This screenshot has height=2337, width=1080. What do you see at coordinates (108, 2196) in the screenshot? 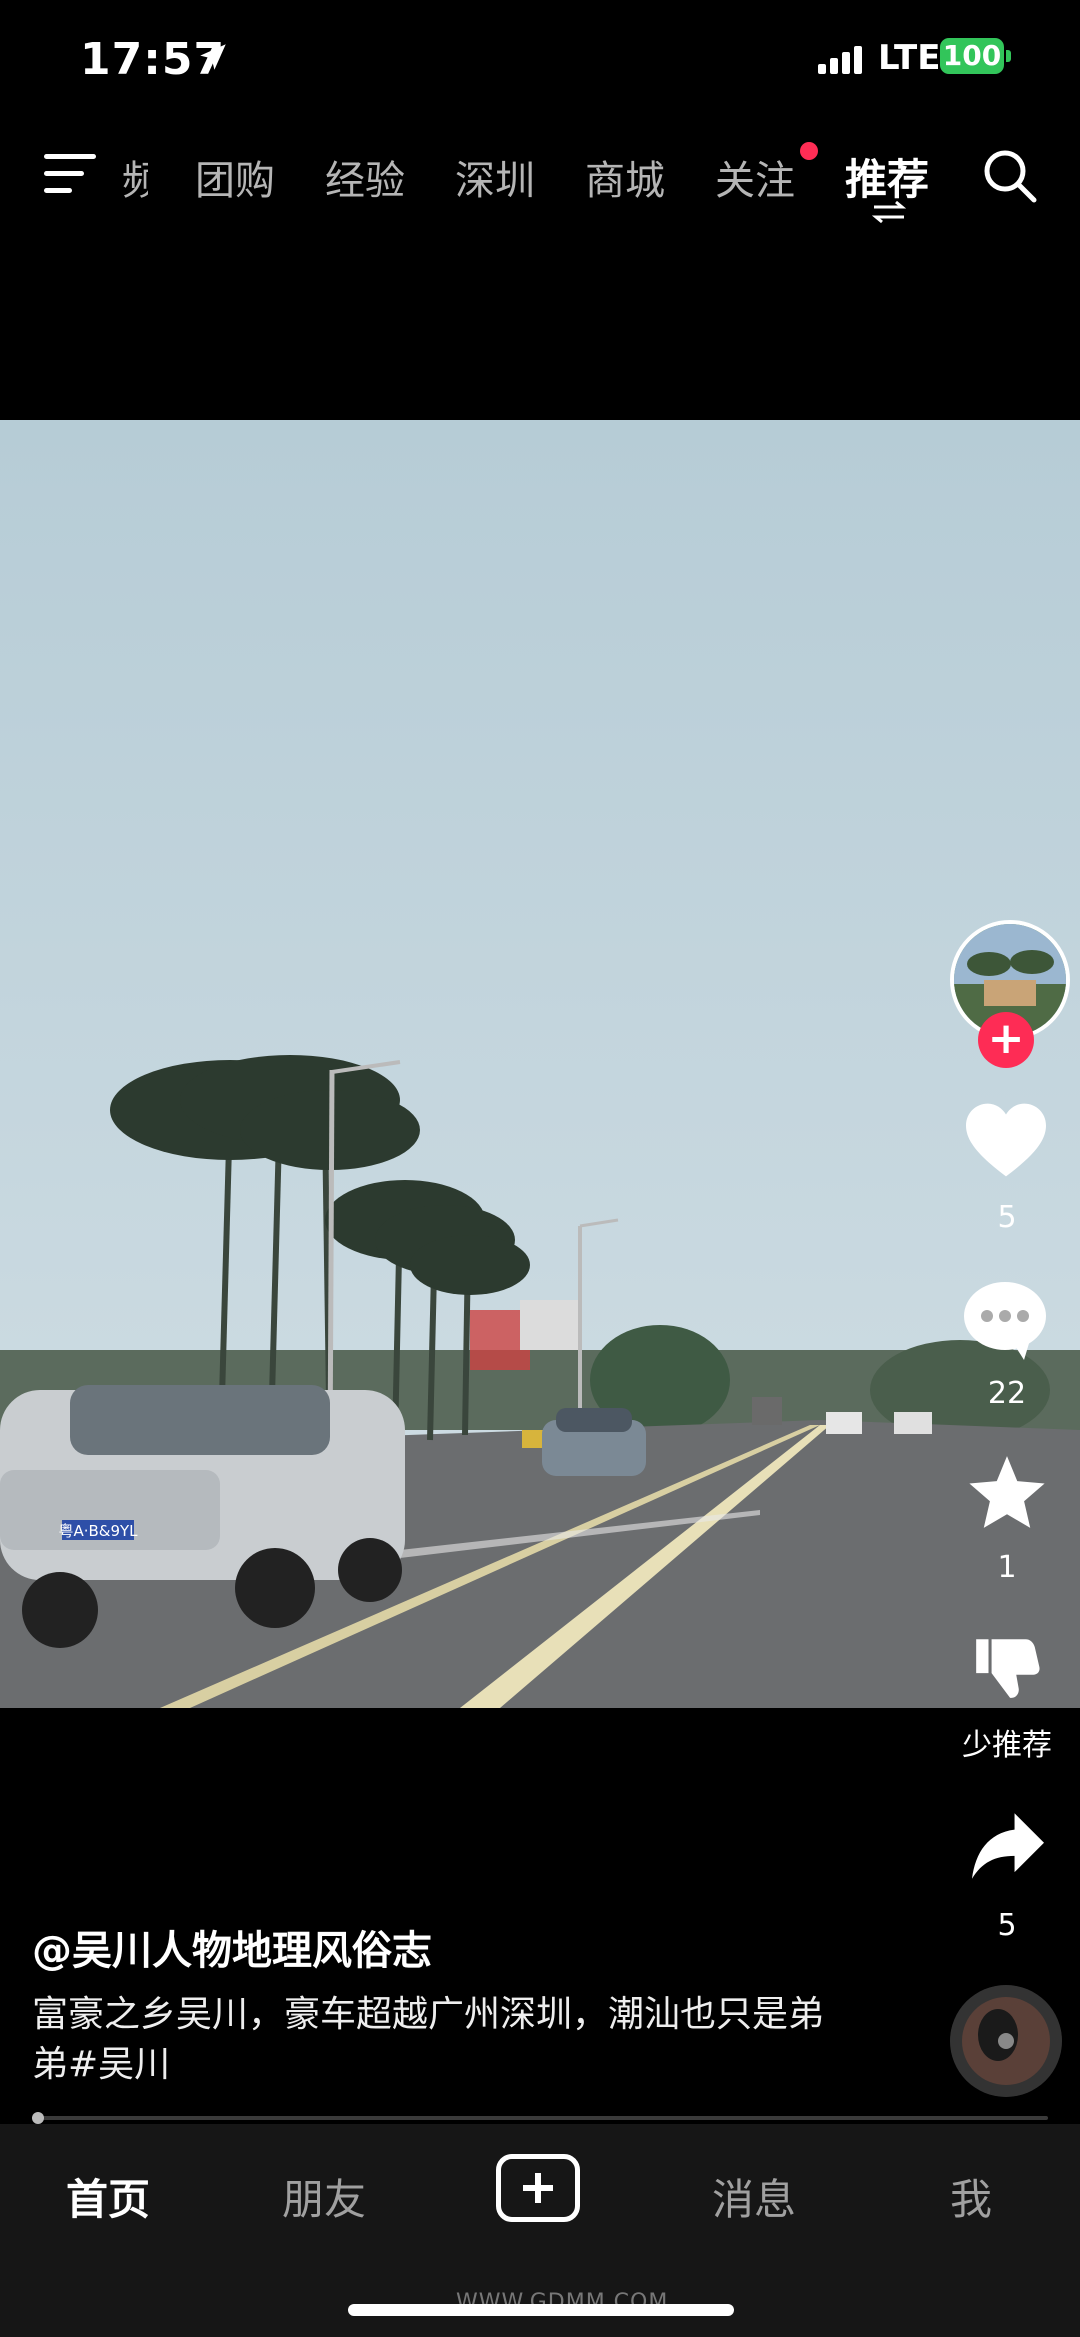
I see `nav-home: 首页` at bounding box center [108, 2196].